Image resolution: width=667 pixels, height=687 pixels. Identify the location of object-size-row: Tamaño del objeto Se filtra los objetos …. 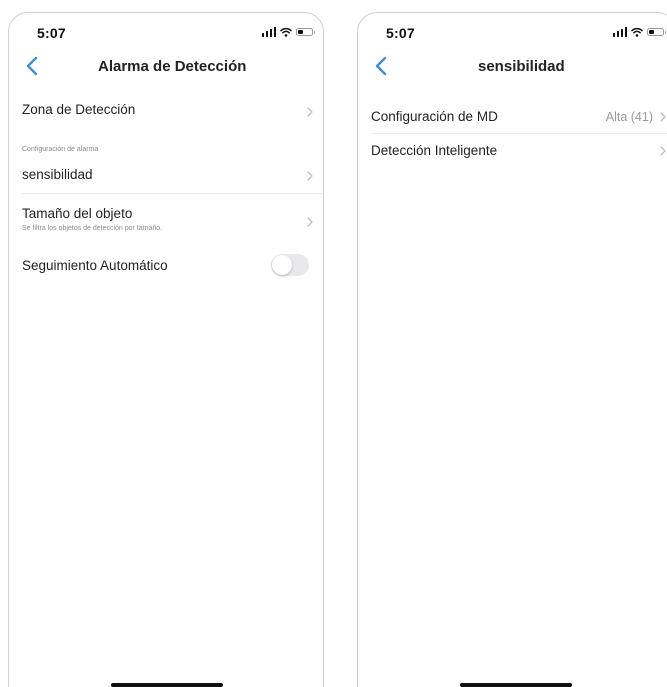
(166, 219).